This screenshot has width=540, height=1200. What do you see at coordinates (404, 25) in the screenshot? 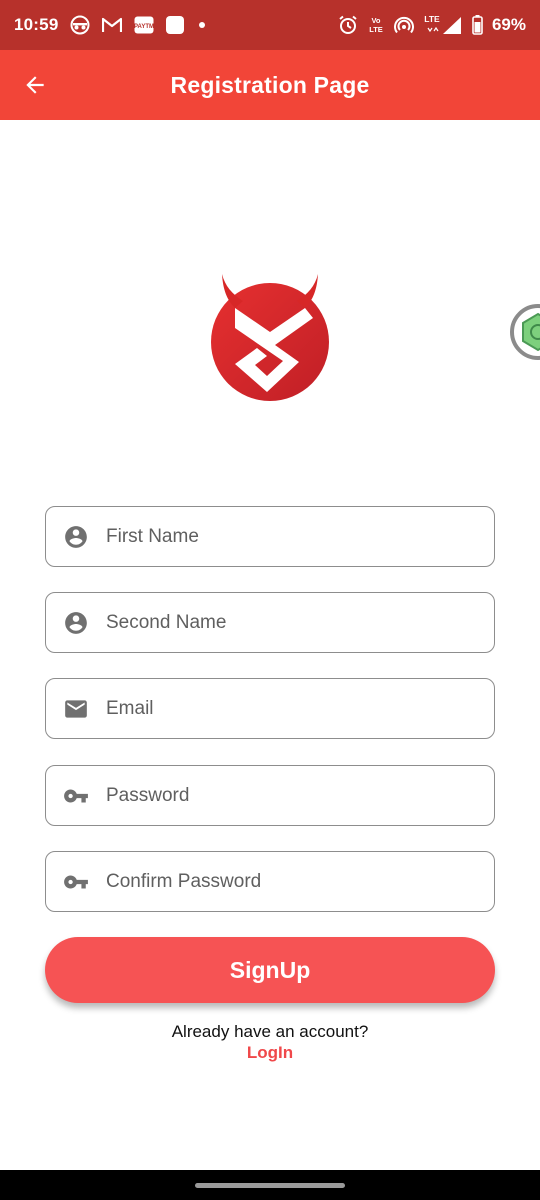
I see `hotspot-icon` at bounding box center [404, 25].